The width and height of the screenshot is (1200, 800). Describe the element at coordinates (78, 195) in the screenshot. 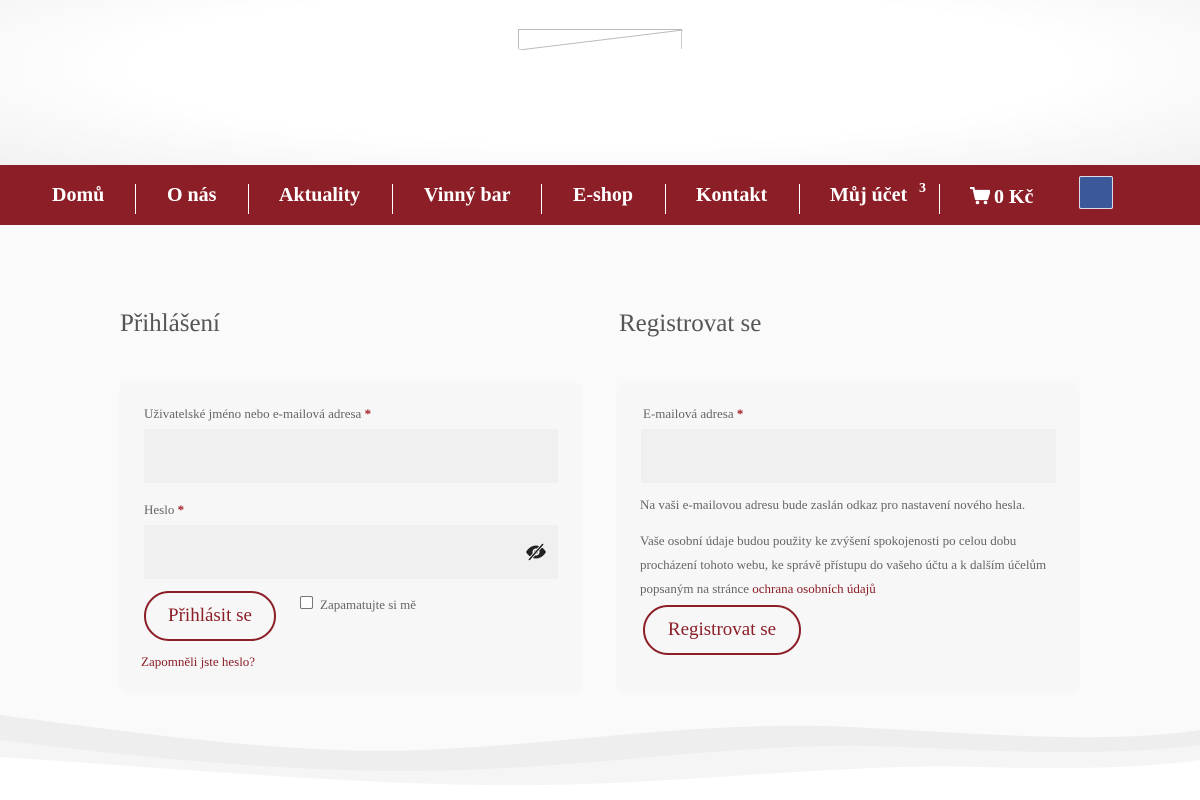

I see `nav-item-home: Domů` at that location.